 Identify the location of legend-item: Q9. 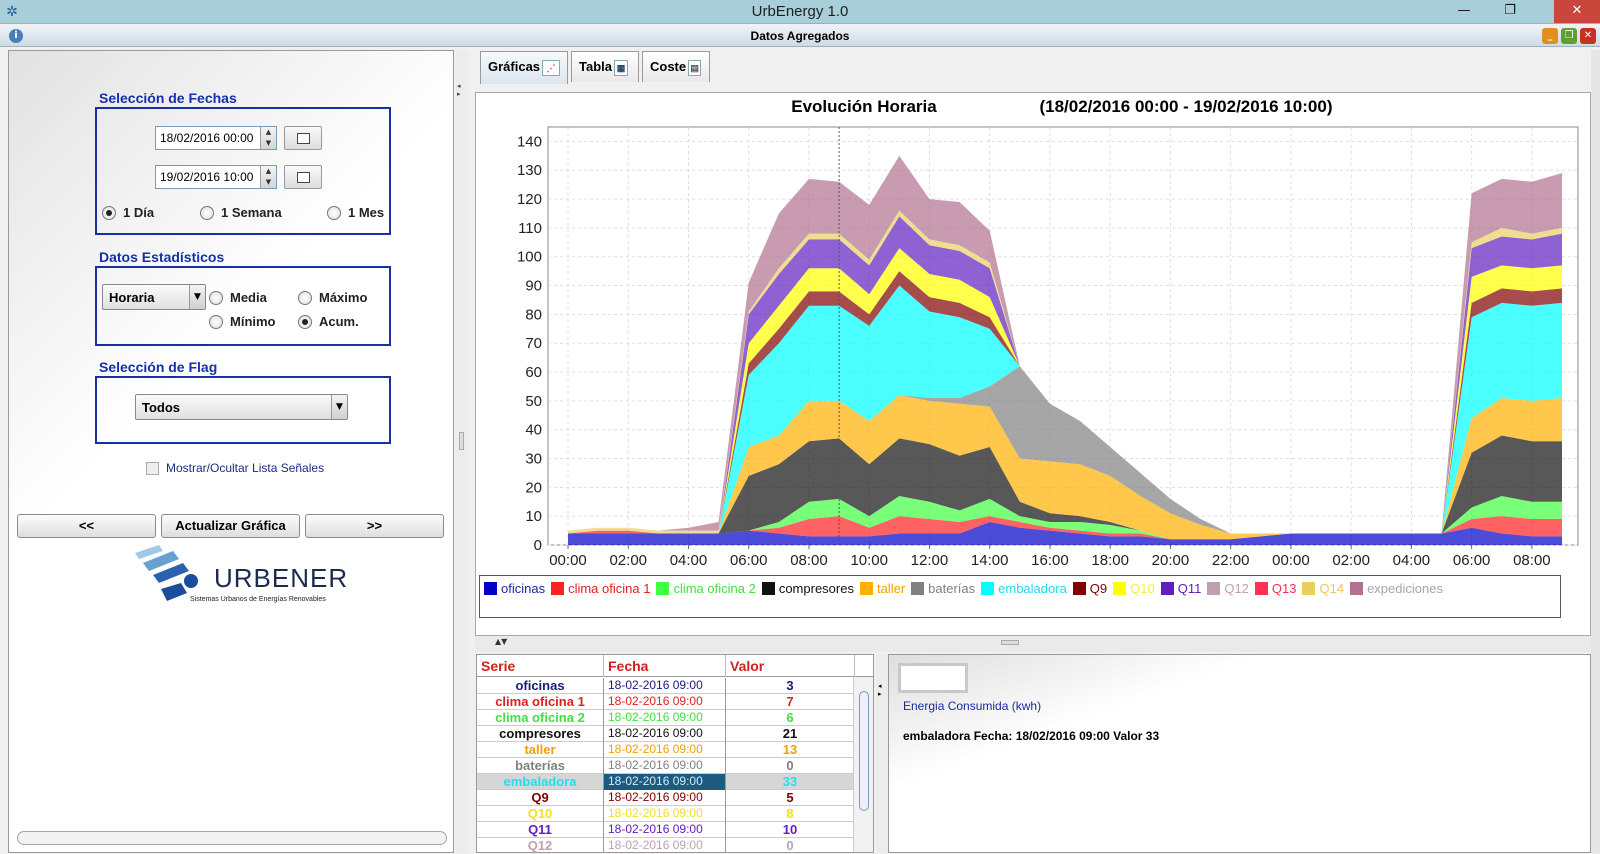
(1089, 588).